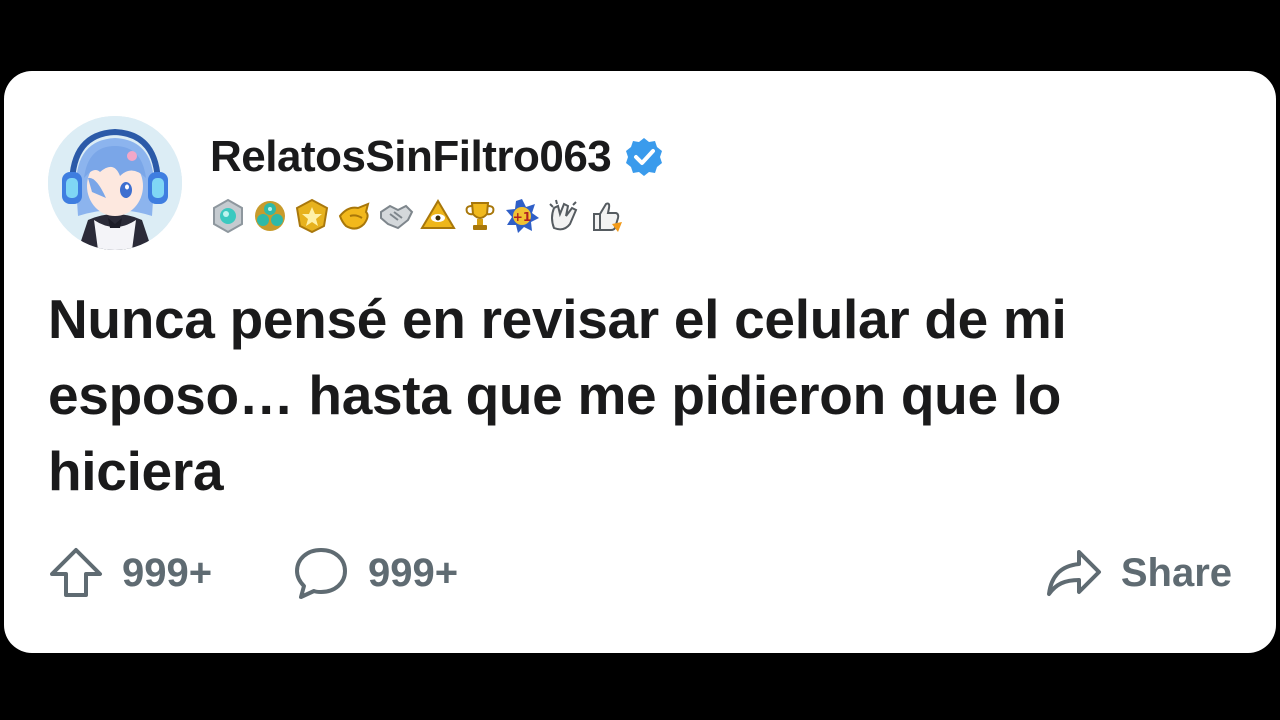  Describe the element at coordinates (228, 216) in the screenshot. I see `teal-gem-badge-icon` at that location.